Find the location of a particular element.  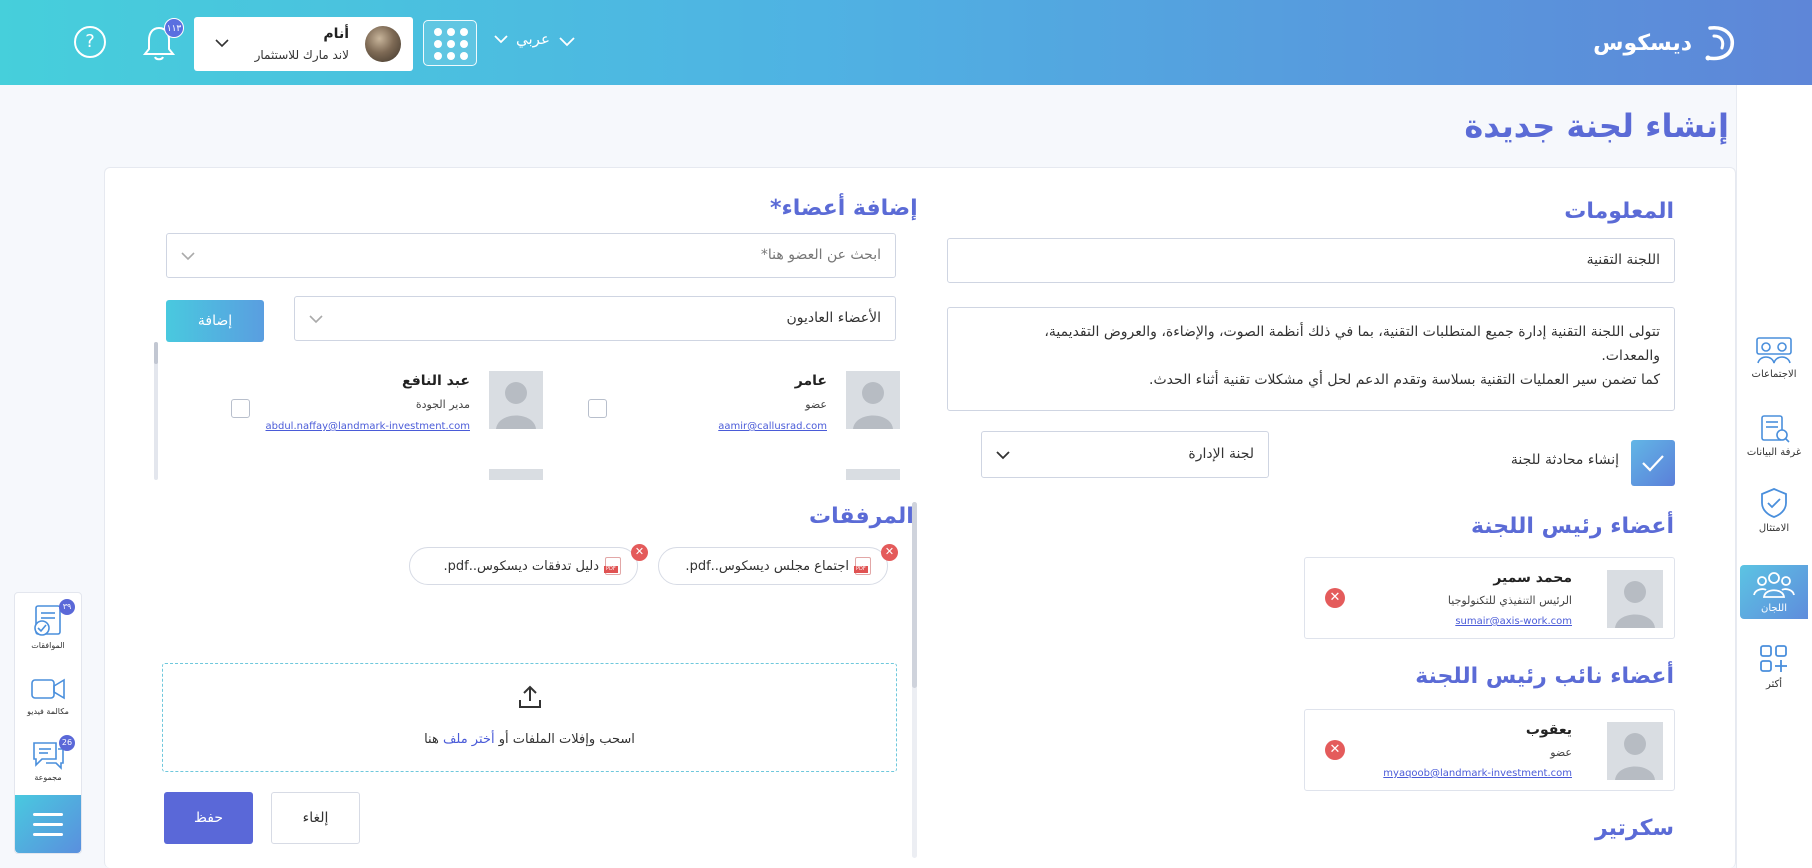

member-role: مدير الجودة is located at coordinates (442, 404).